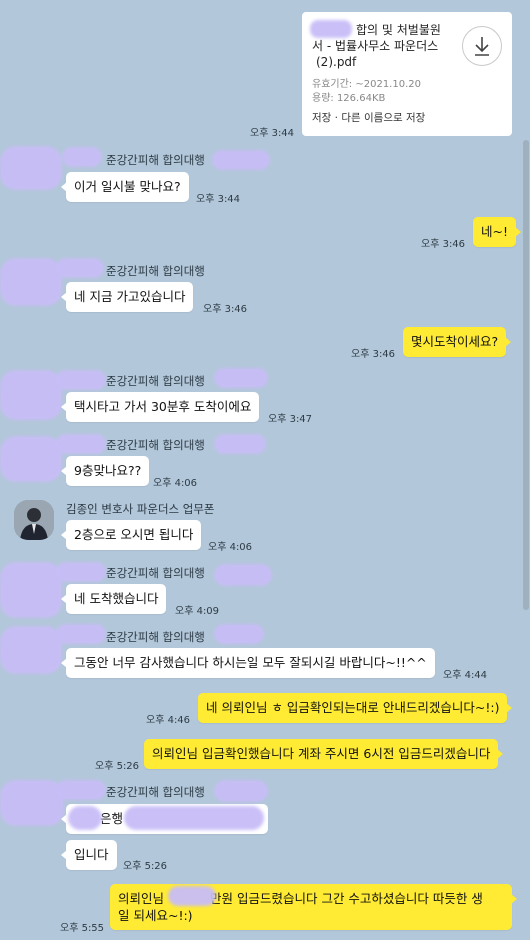 Image resolution: width=530 pixels, height=940 pixels. Describe the element at coordinates (497, 232) in the screenshot. I see `message-bubble: 네~!` at that location.